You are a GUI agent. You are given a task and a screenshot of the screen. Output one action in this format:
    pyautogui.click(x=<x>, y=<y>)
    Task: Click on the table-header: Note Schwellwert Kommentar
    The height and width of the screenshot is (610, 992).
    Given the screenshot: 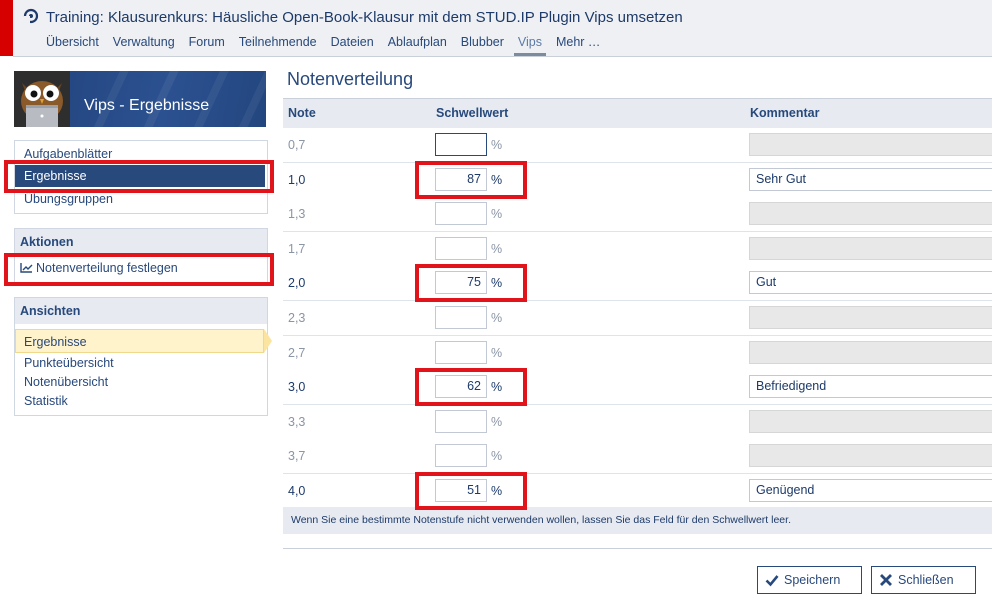 What is the action you would take?
    pyautogui.click(x=637, y=113)
    